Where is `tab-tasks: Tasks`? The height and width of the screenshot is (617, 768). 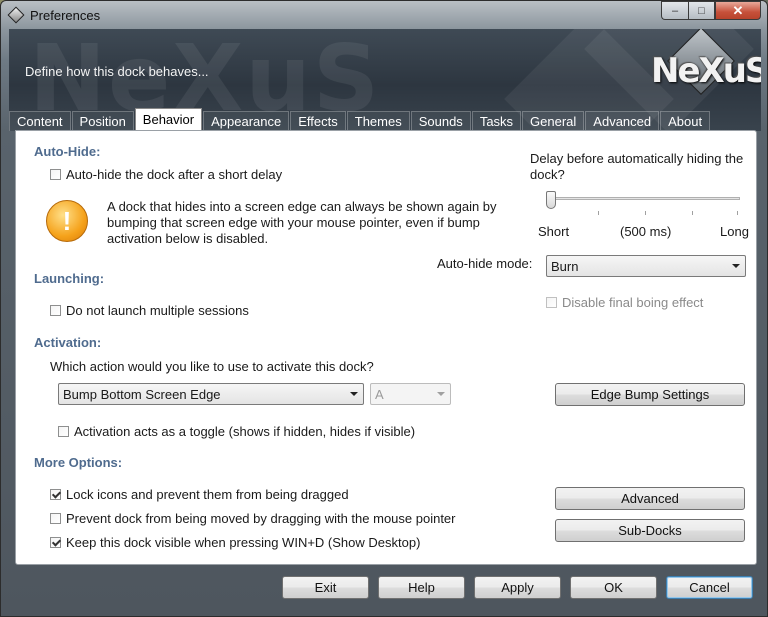
tab-tasks: Tasks is located at coordinates (496, 121).